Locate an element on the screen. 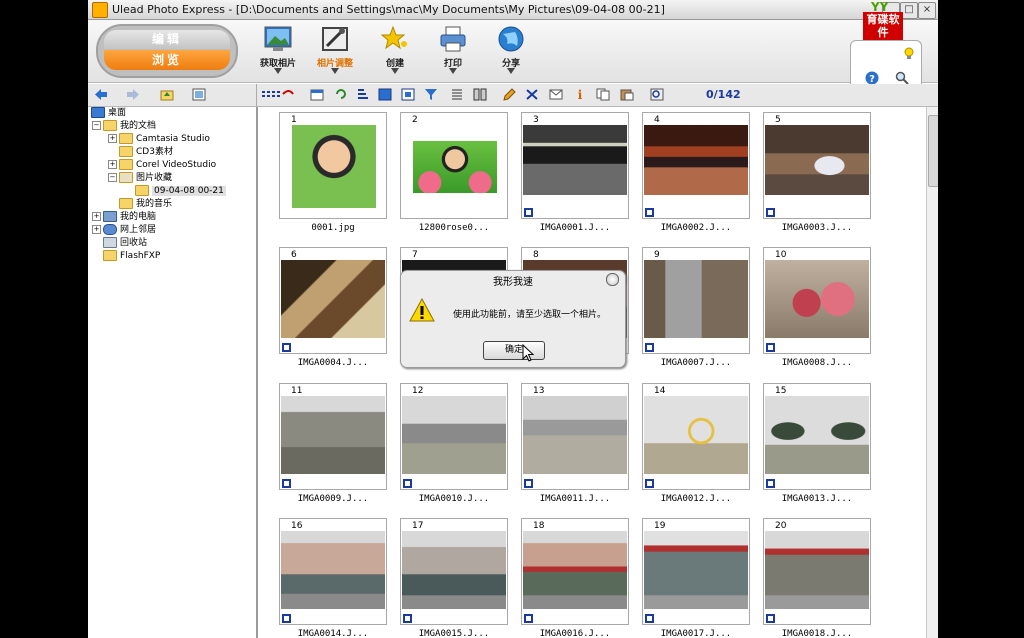 Image resolution: width=1024 pixels, height=638 pixels. photo-adjust-button: 相片调整 is located at coordinates (335, 50).